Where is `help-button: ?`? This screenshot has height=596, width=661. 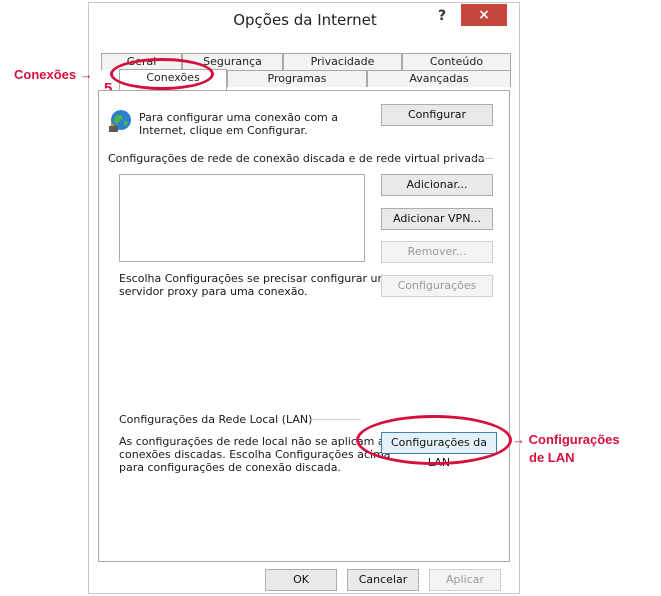
help-button: ? is located at coordinates (442, 16).